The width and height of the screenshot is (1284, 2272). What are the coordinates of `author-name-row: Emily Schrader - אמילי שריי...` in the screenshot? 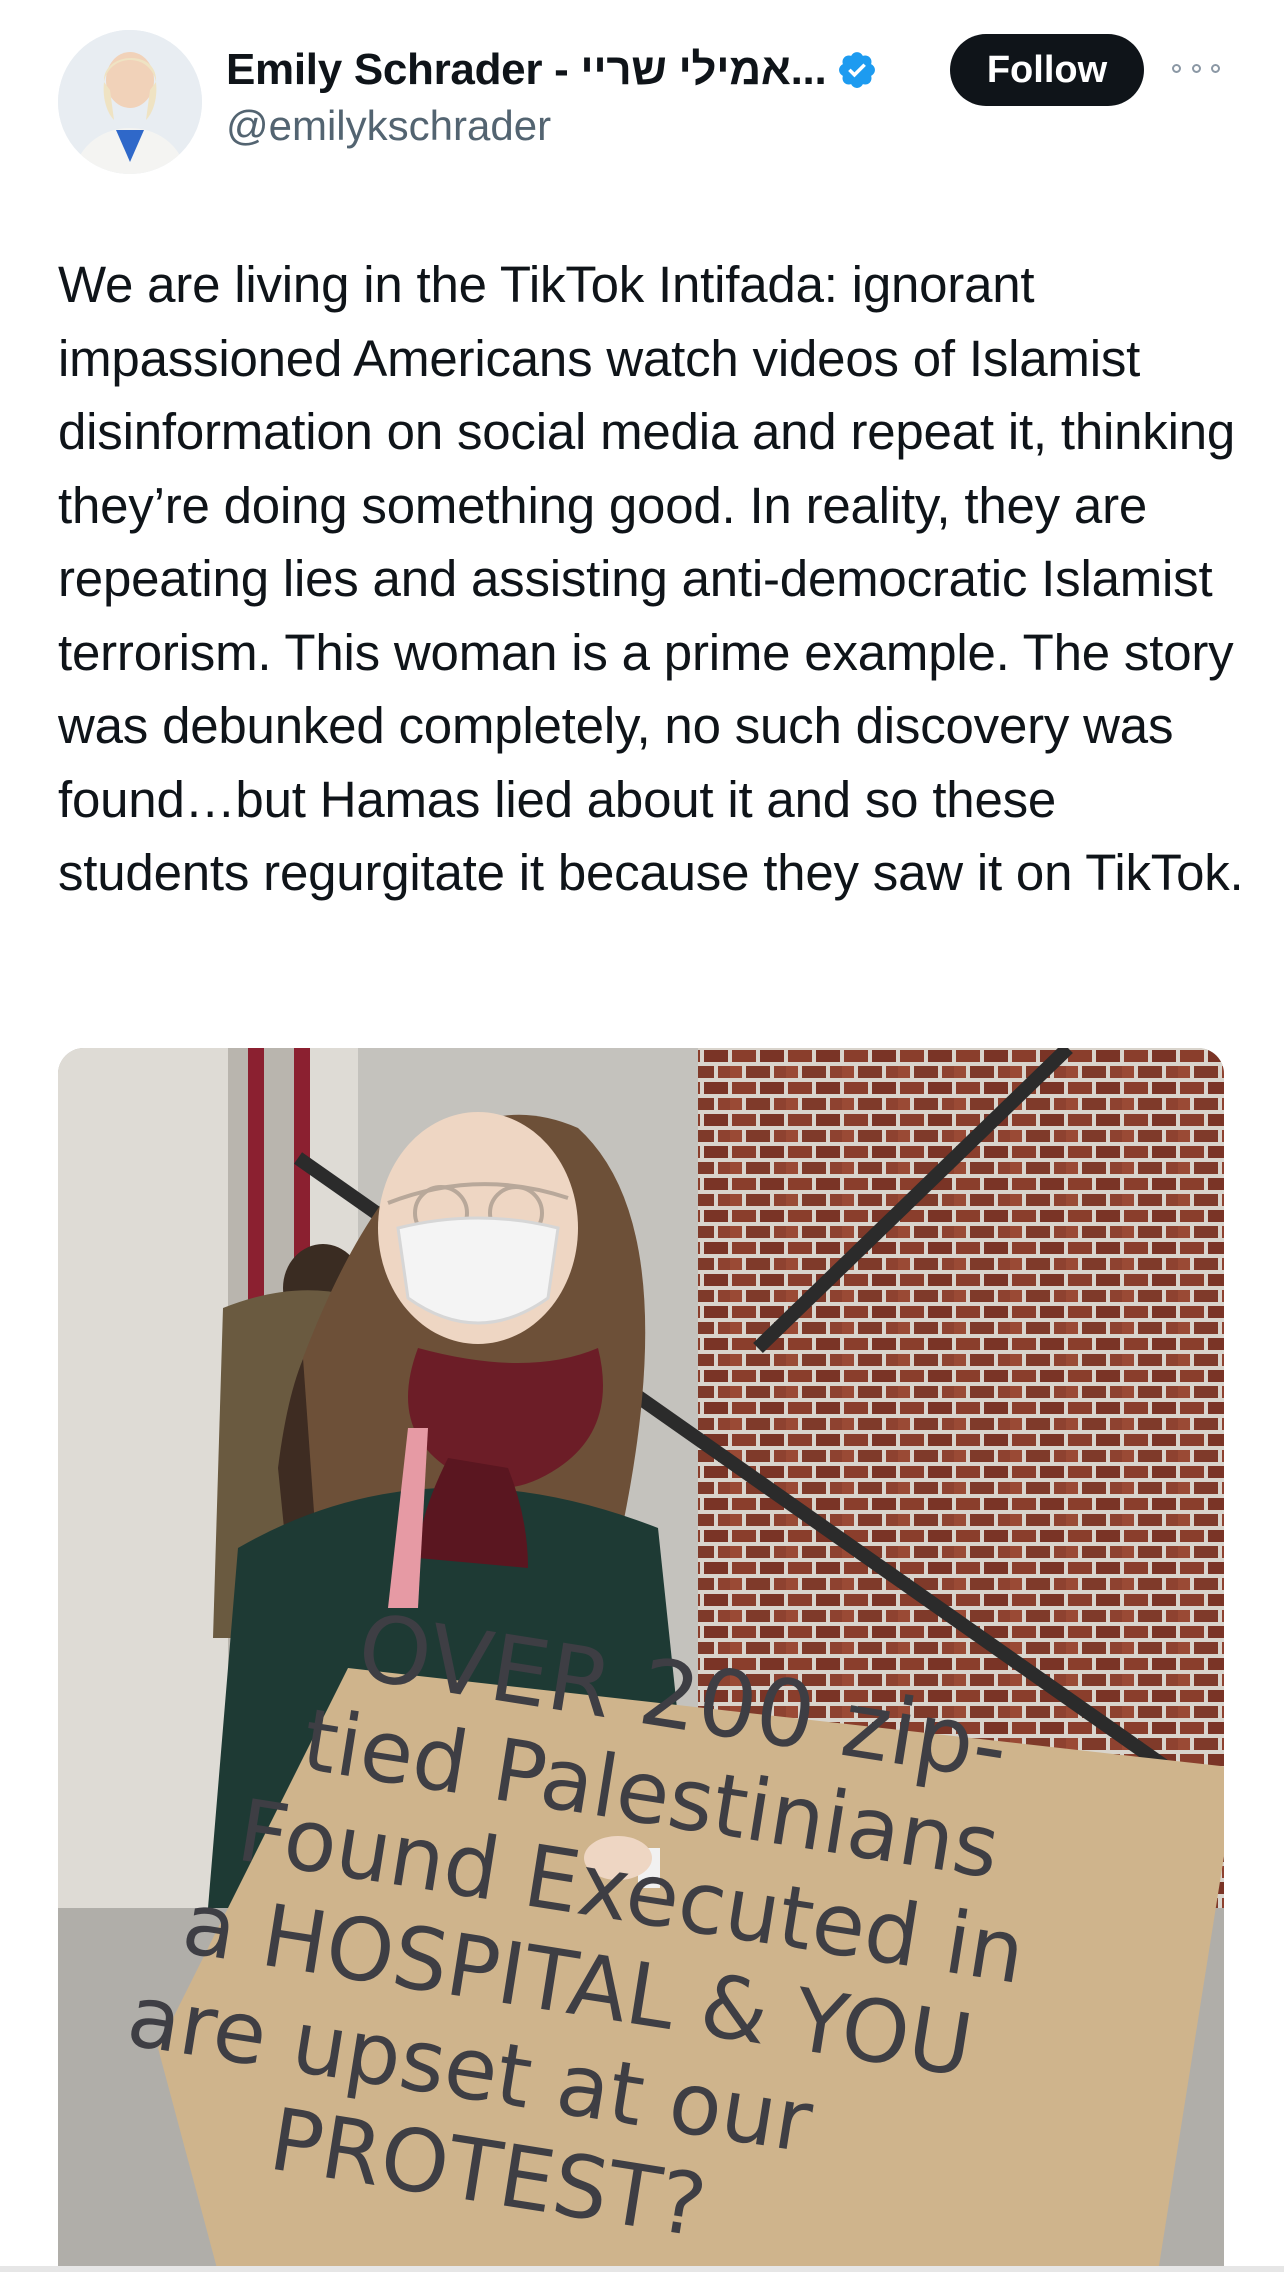 It's located at (552, 70).